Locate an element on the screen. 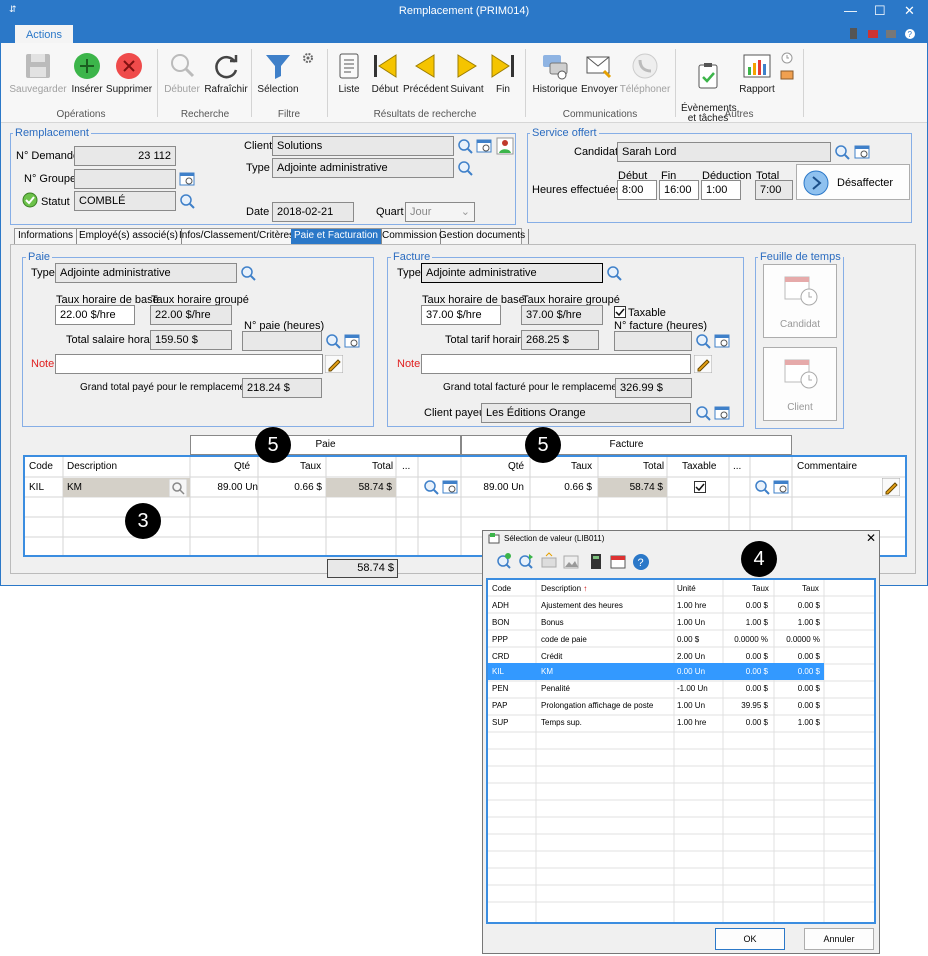 The height and width of the screenshot is (956, 928). quick-tools-icons: ? is located at coordinates (886, 34).